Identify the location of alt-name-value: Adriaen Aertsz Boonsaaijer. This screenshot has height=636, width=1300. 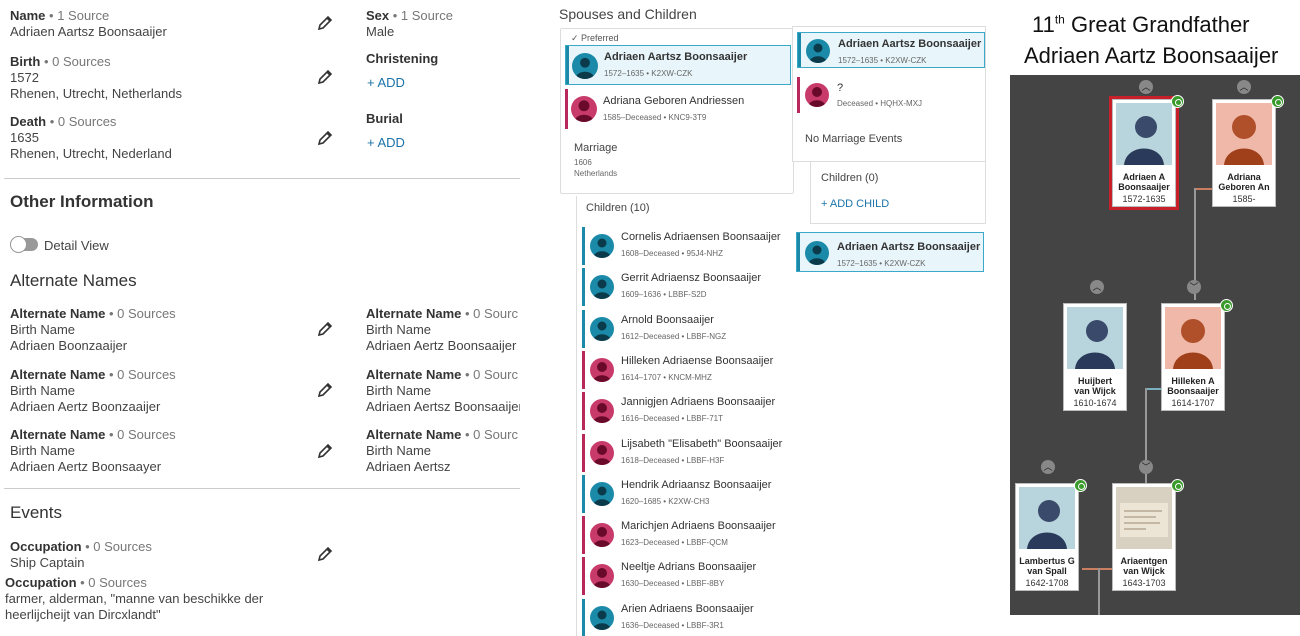
(443, 406).